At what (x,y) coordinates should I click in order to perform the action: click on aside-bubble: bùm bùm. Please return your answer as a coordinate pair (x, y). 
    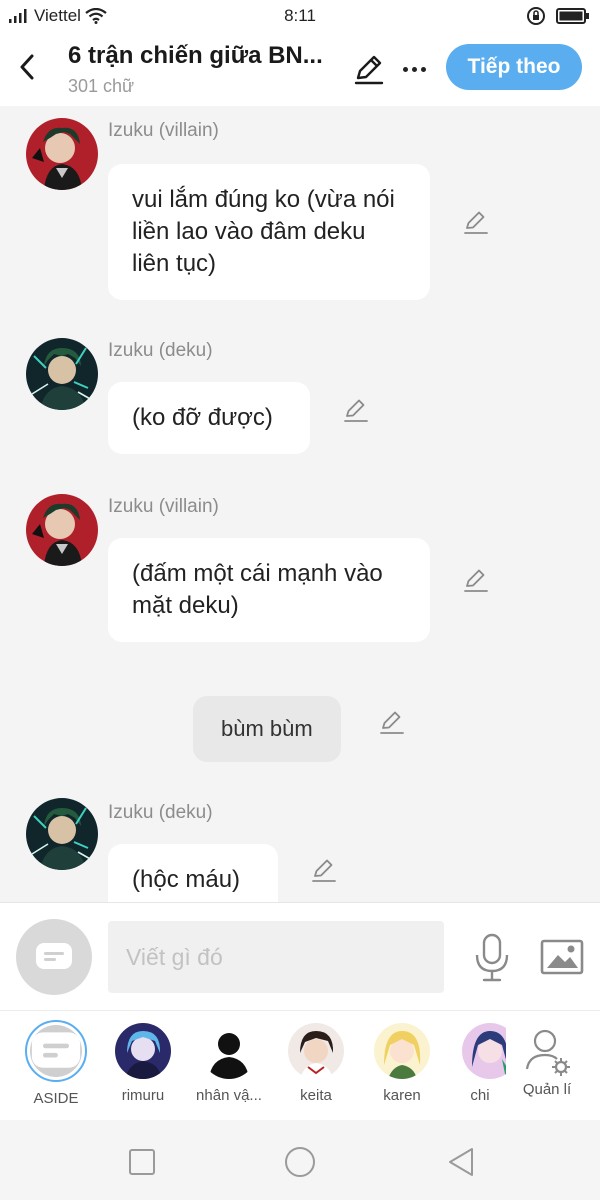
    Looking at the image, I should click on (267, 729).